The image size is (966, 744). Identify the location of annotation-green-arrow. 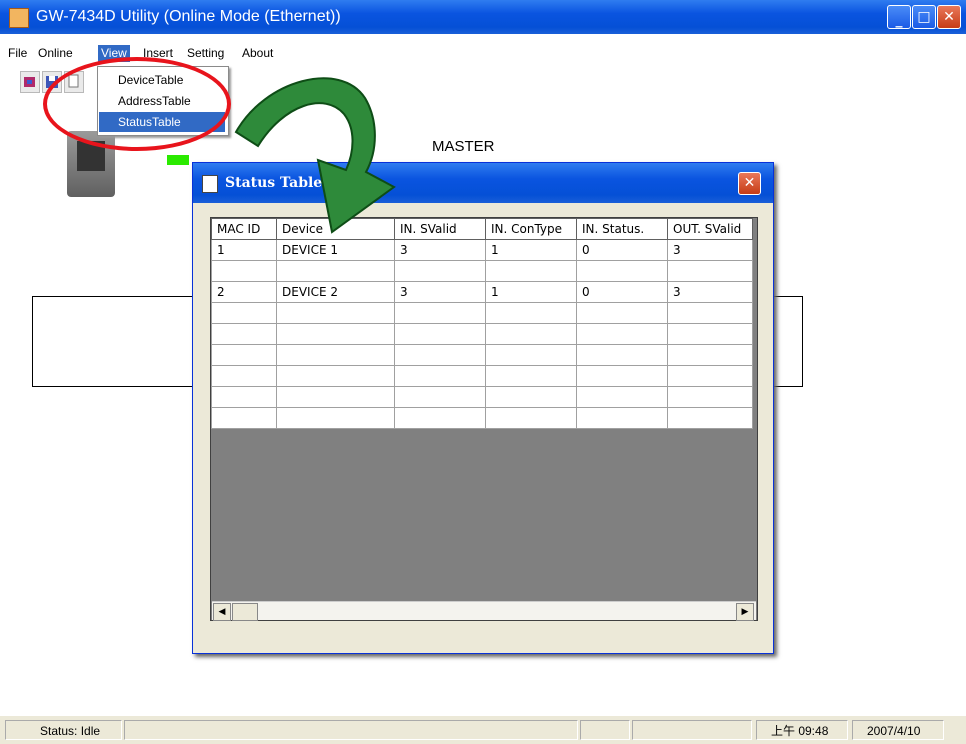
(315, 155).